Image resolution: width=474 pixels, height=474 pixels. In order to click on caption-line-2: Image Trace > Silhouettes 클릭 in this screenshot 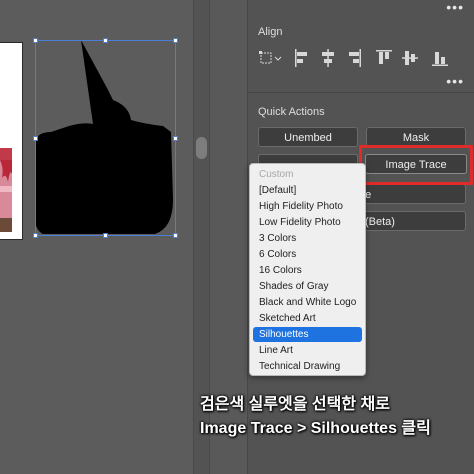, I will do `click(315, 428)`.